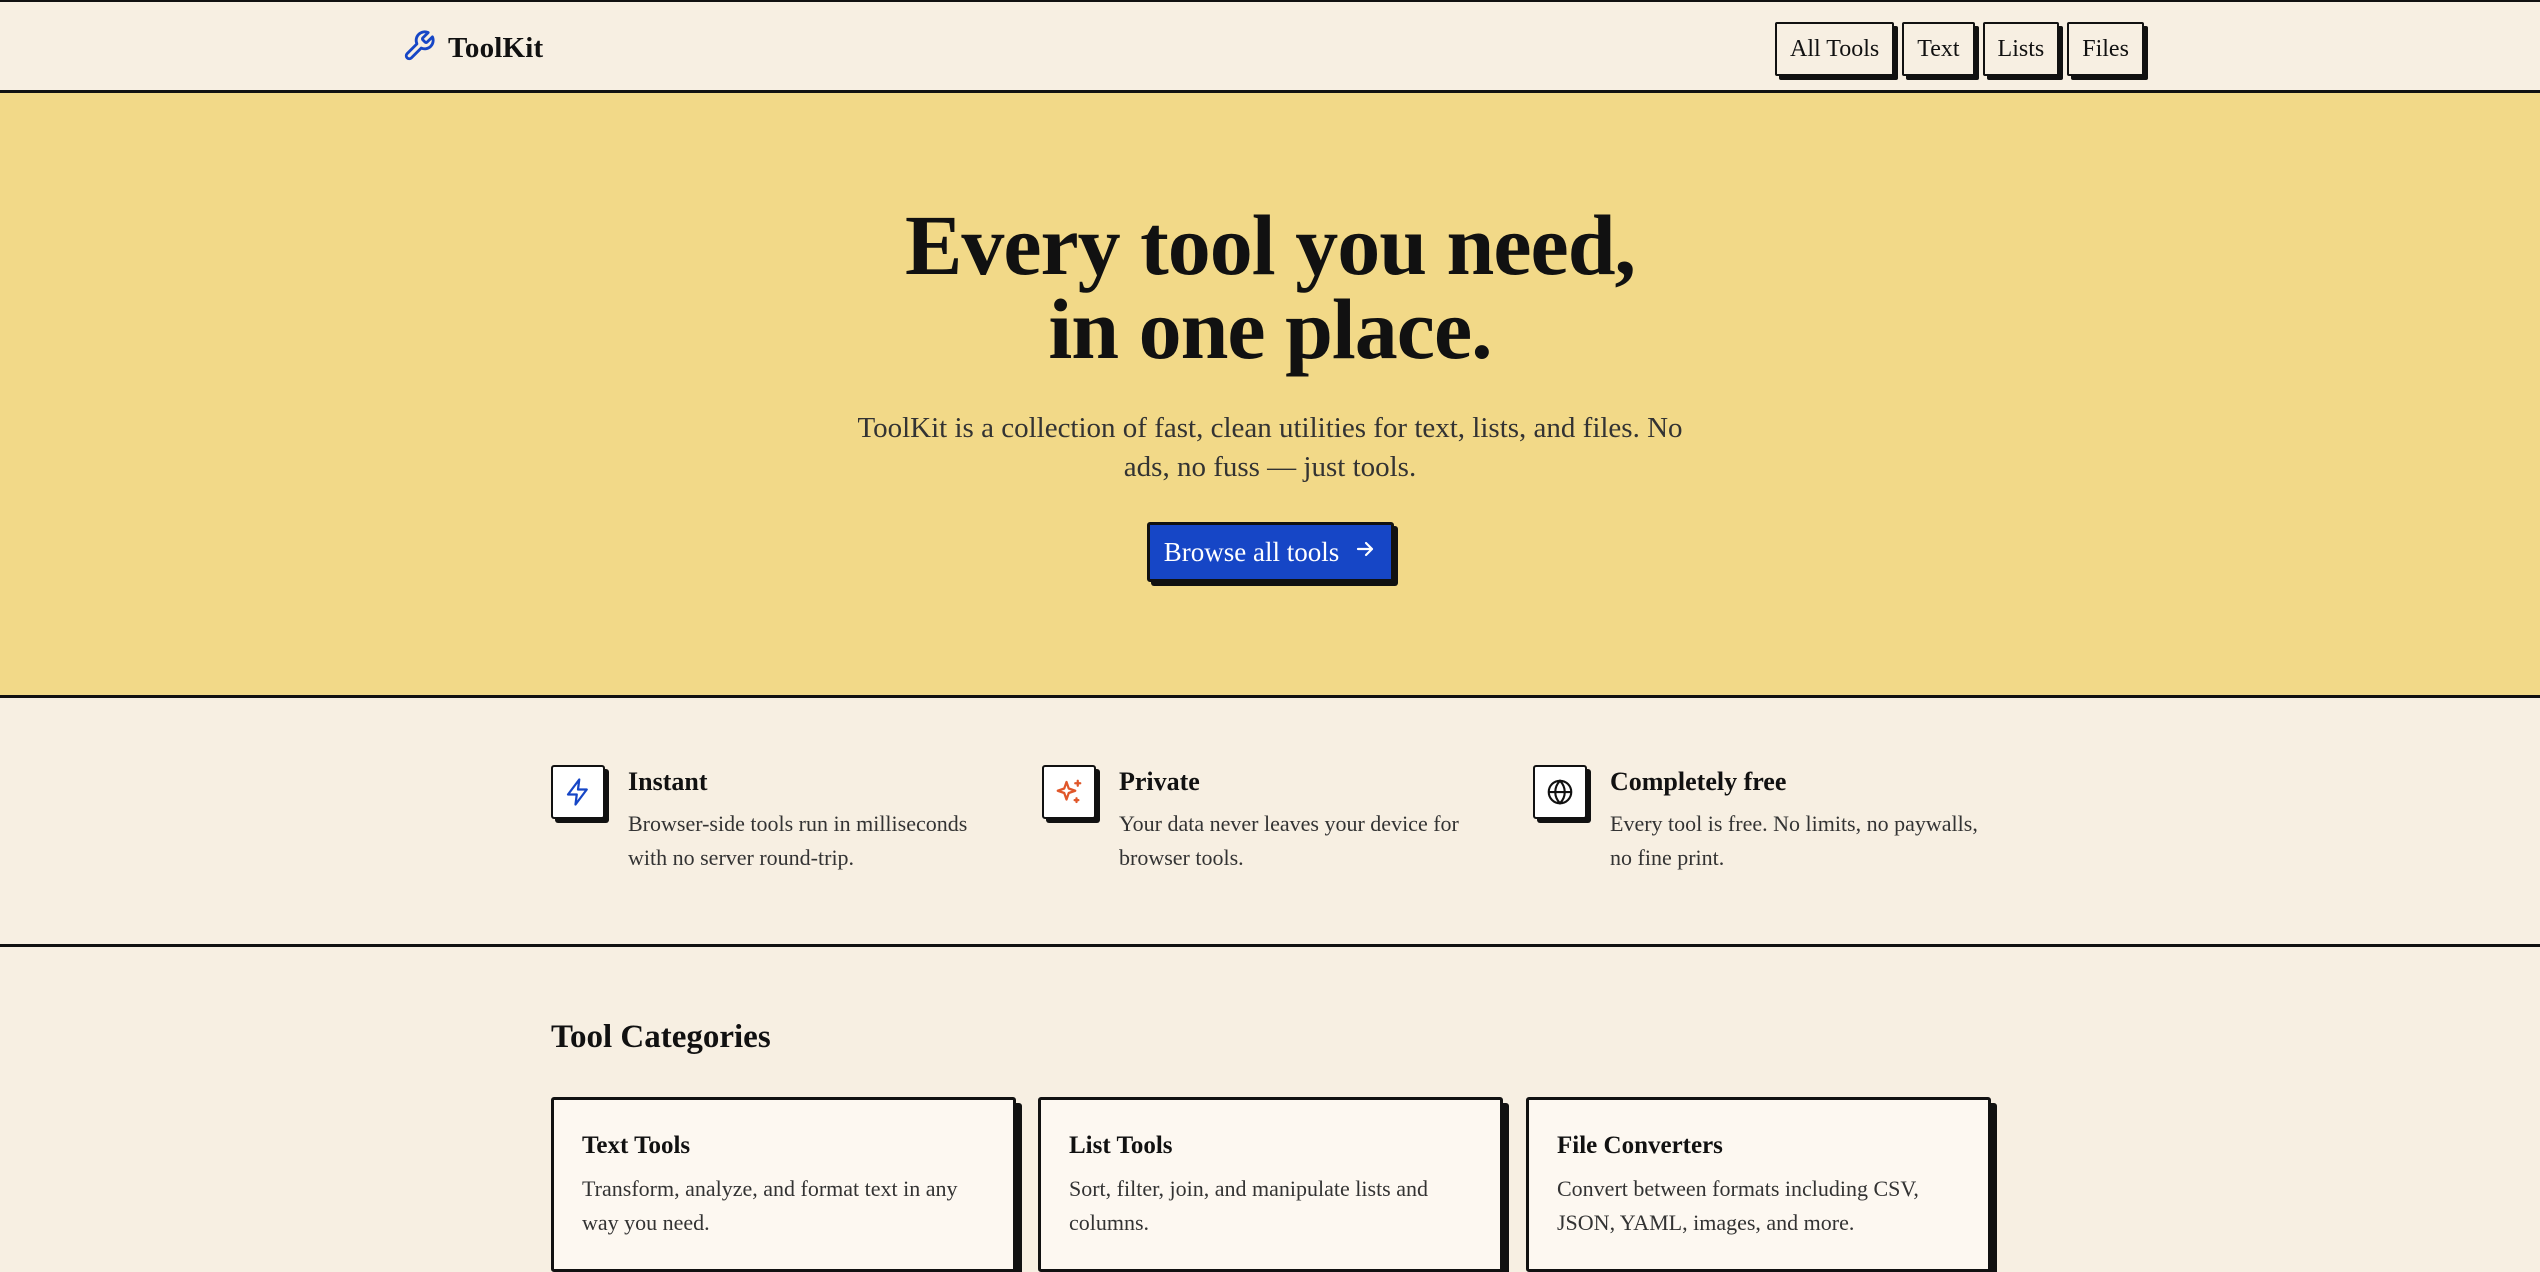  Describe the element at coordinates (668, 781) in the screenshot. I see `feature-title: Instant` at that location.